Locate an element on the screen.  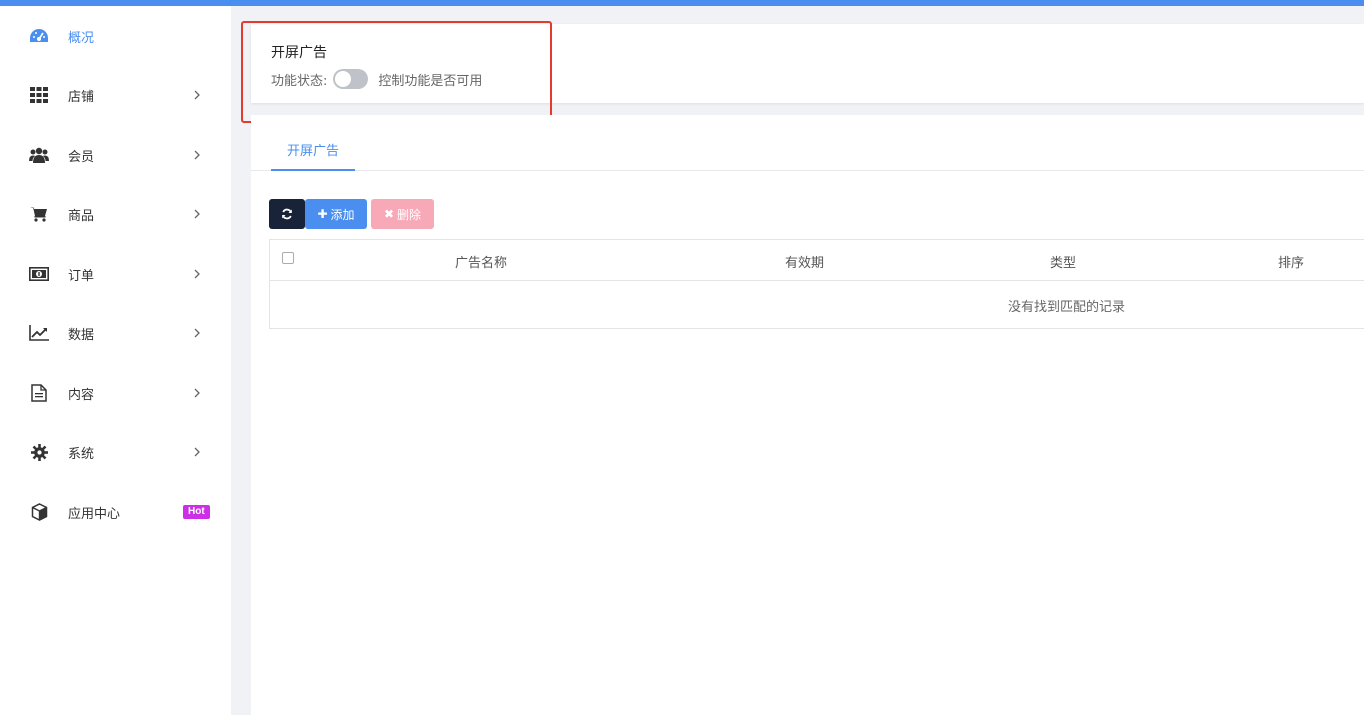
money-icon is located at coordinates (39, 274).